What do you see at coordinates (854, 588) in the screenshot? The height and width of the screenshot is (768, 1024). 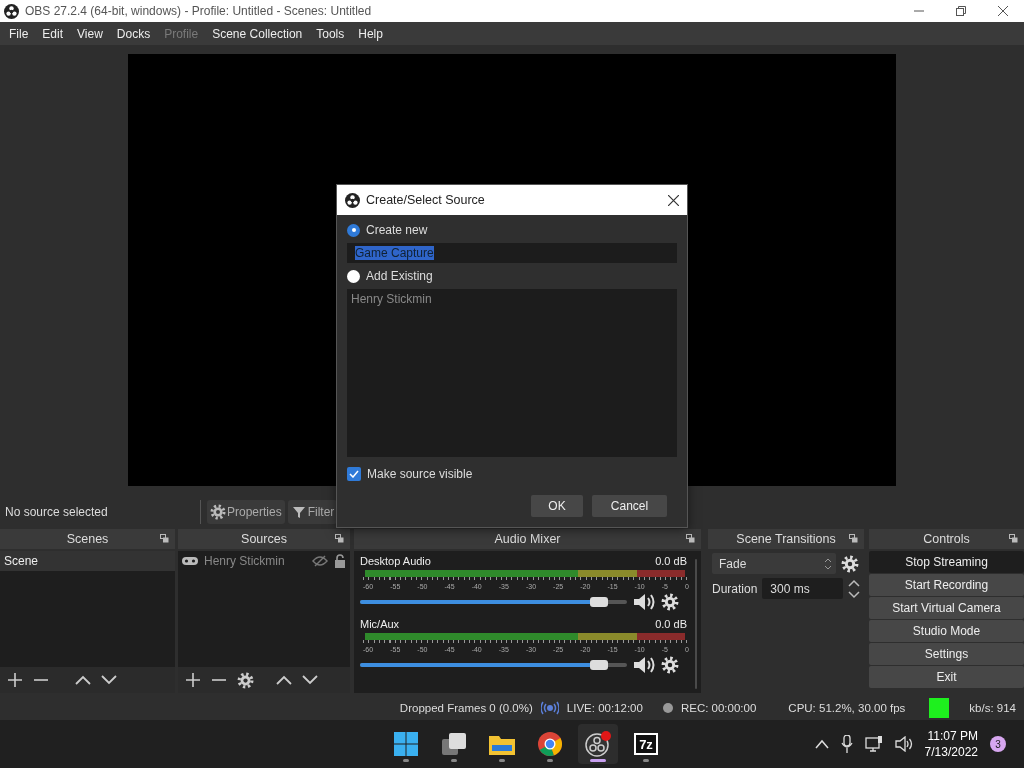 I see `spin-arrows-icon` at bounding box center [854, 588].